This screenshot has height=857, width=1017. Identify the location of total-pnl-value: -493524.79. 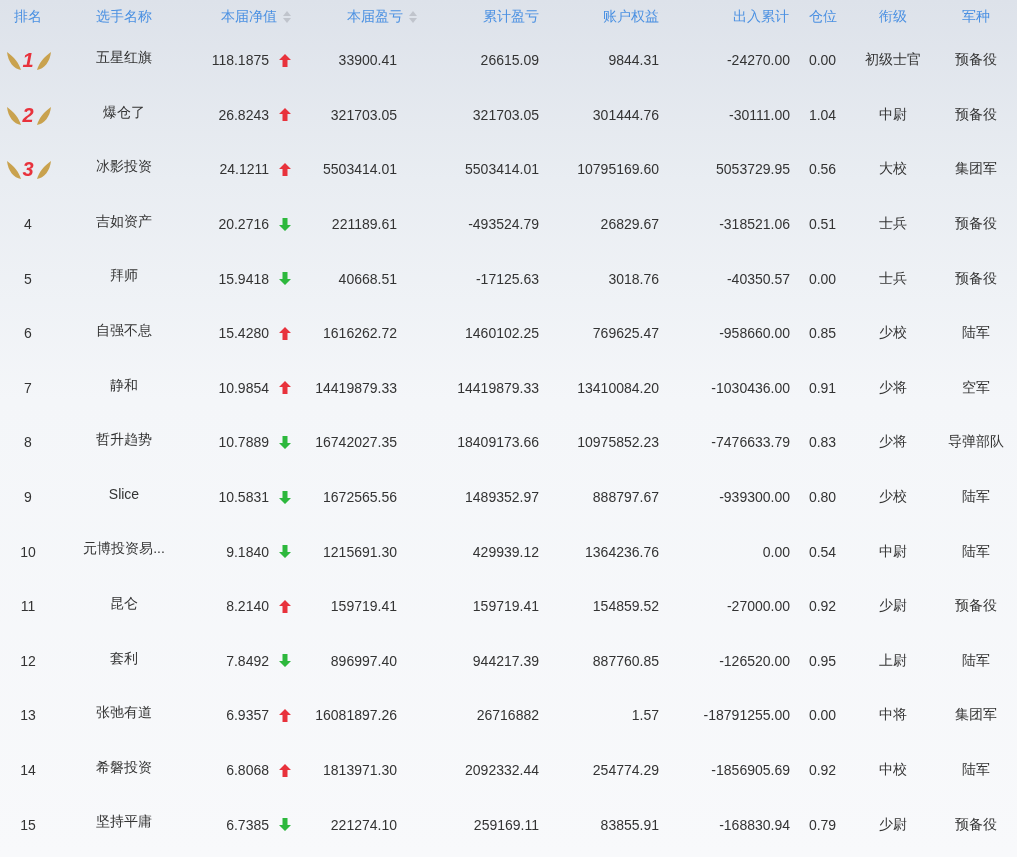
(503, 224).